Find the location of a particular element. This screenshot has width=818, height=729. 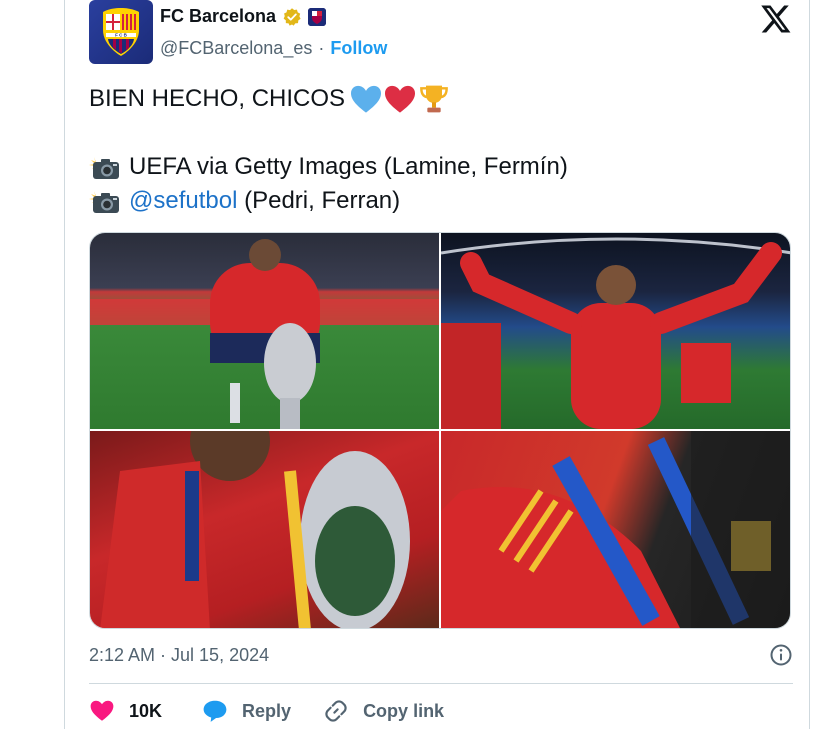

link-icon is located at coordinates (336, 711).